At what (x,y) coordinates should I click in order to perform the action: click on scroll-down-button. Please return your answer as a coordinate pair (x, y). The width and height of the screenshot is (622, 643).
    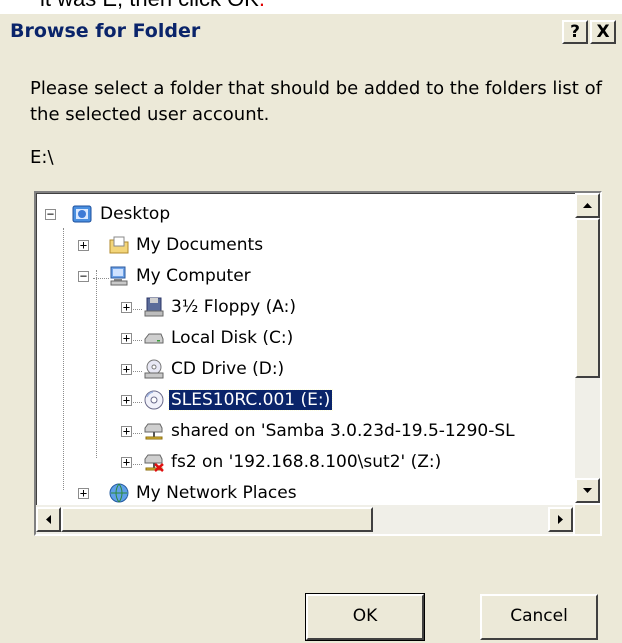
    Looking at the image, I should click on (587, 490).